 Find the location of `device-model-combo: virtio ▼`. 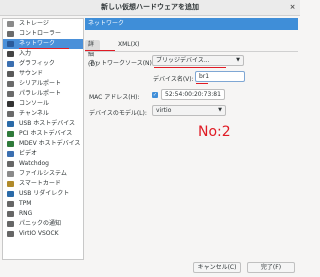

device-model-combo: virtio ▼ is located at coordinates (189, 110).